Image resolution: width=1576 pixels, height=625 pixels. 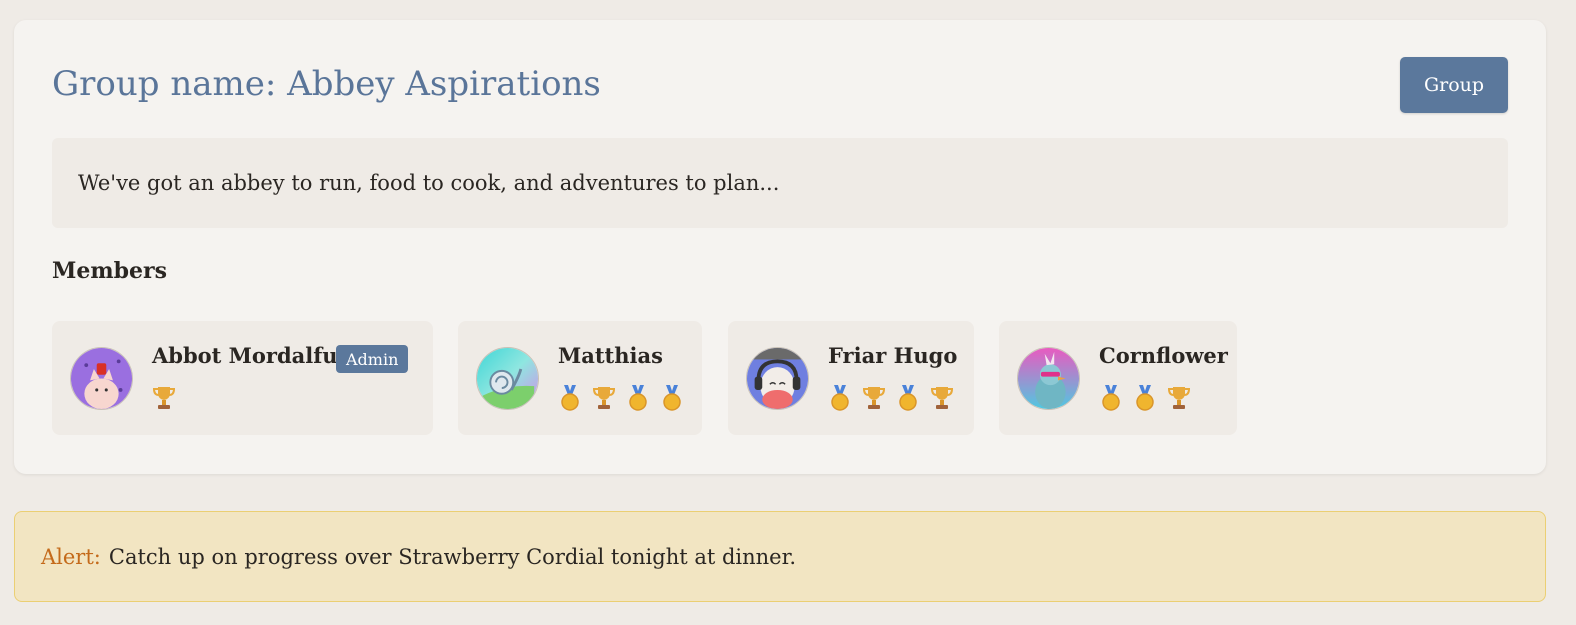 I want to click on snail-avatar-icon, so click(x=507, y=378).